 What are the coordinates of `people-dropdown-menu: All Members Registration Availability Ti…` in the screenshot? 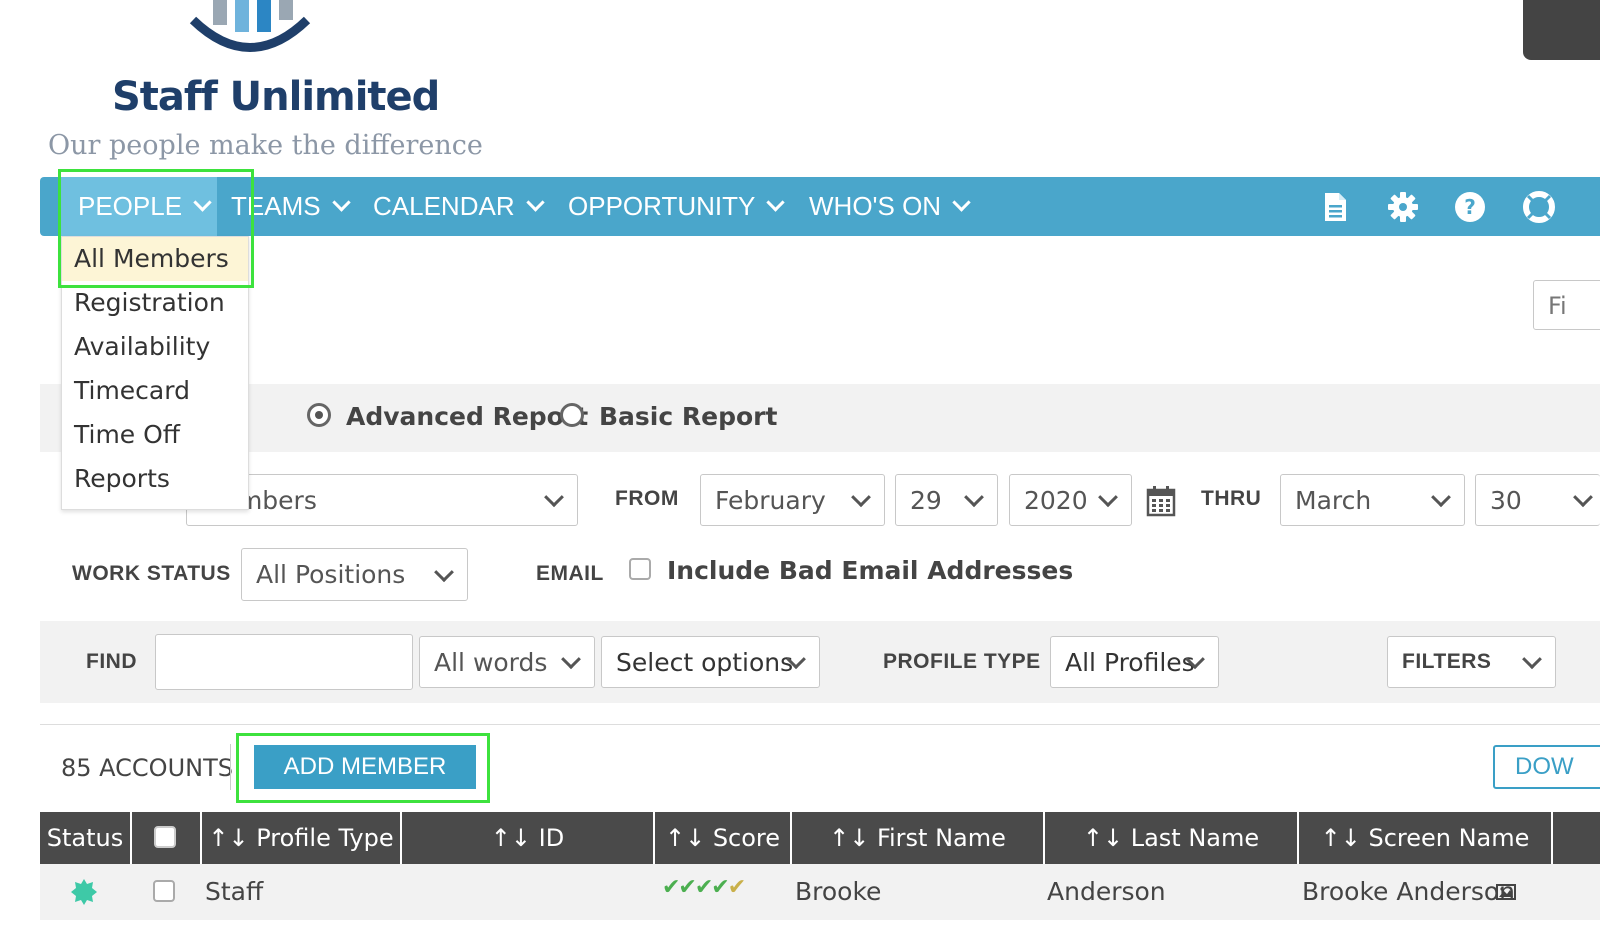 It's located at (155, 373).